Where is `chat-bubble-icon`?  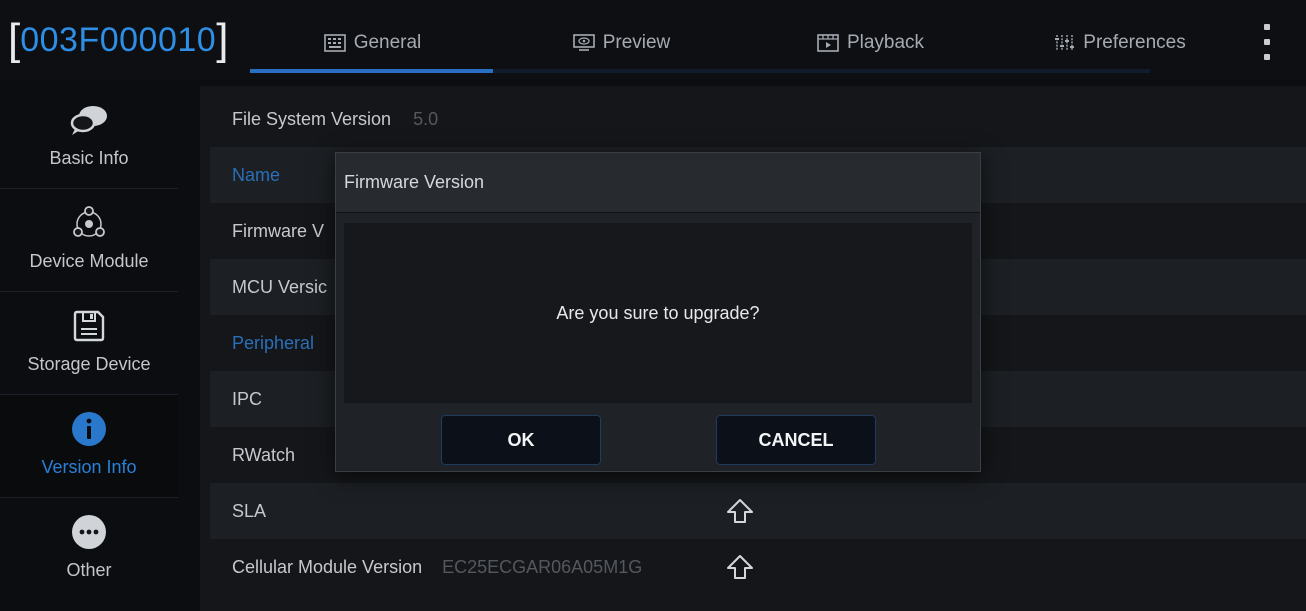
chat-bubble-icon is located at coordinates (88, 120).